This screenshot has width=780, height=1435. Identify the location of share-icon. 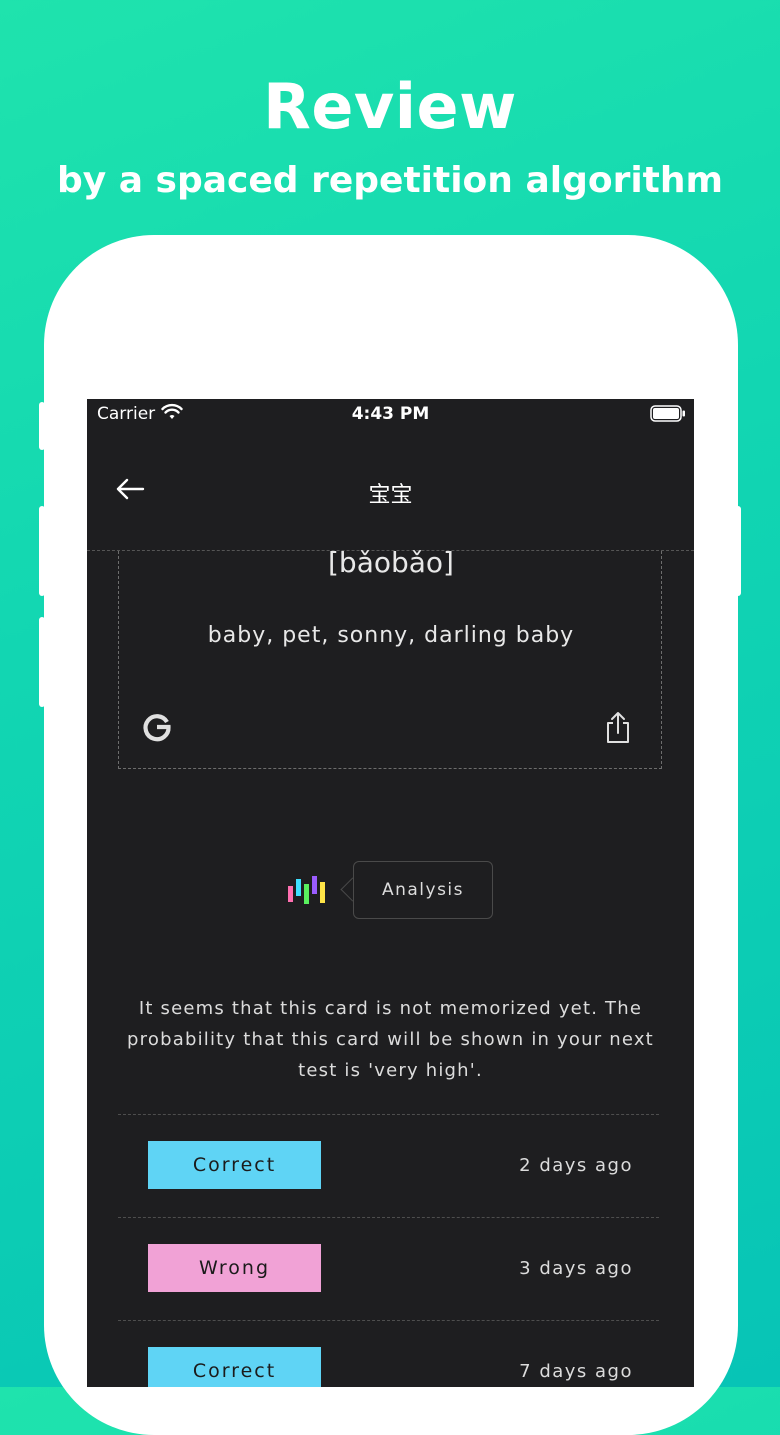
(618, 728).